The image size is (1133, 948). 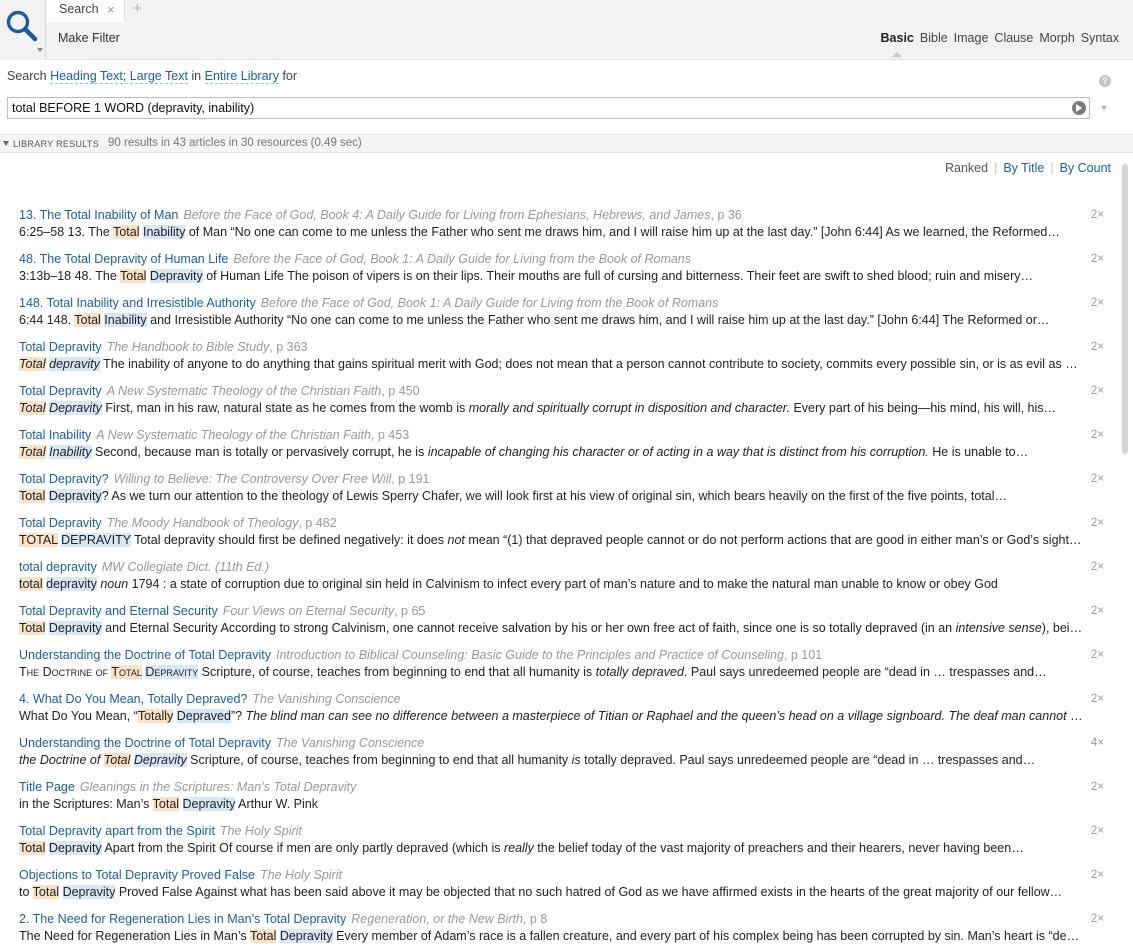 I want to click on result-title-link: 13. The Total Inability of Man, so click(x=98, y=215).